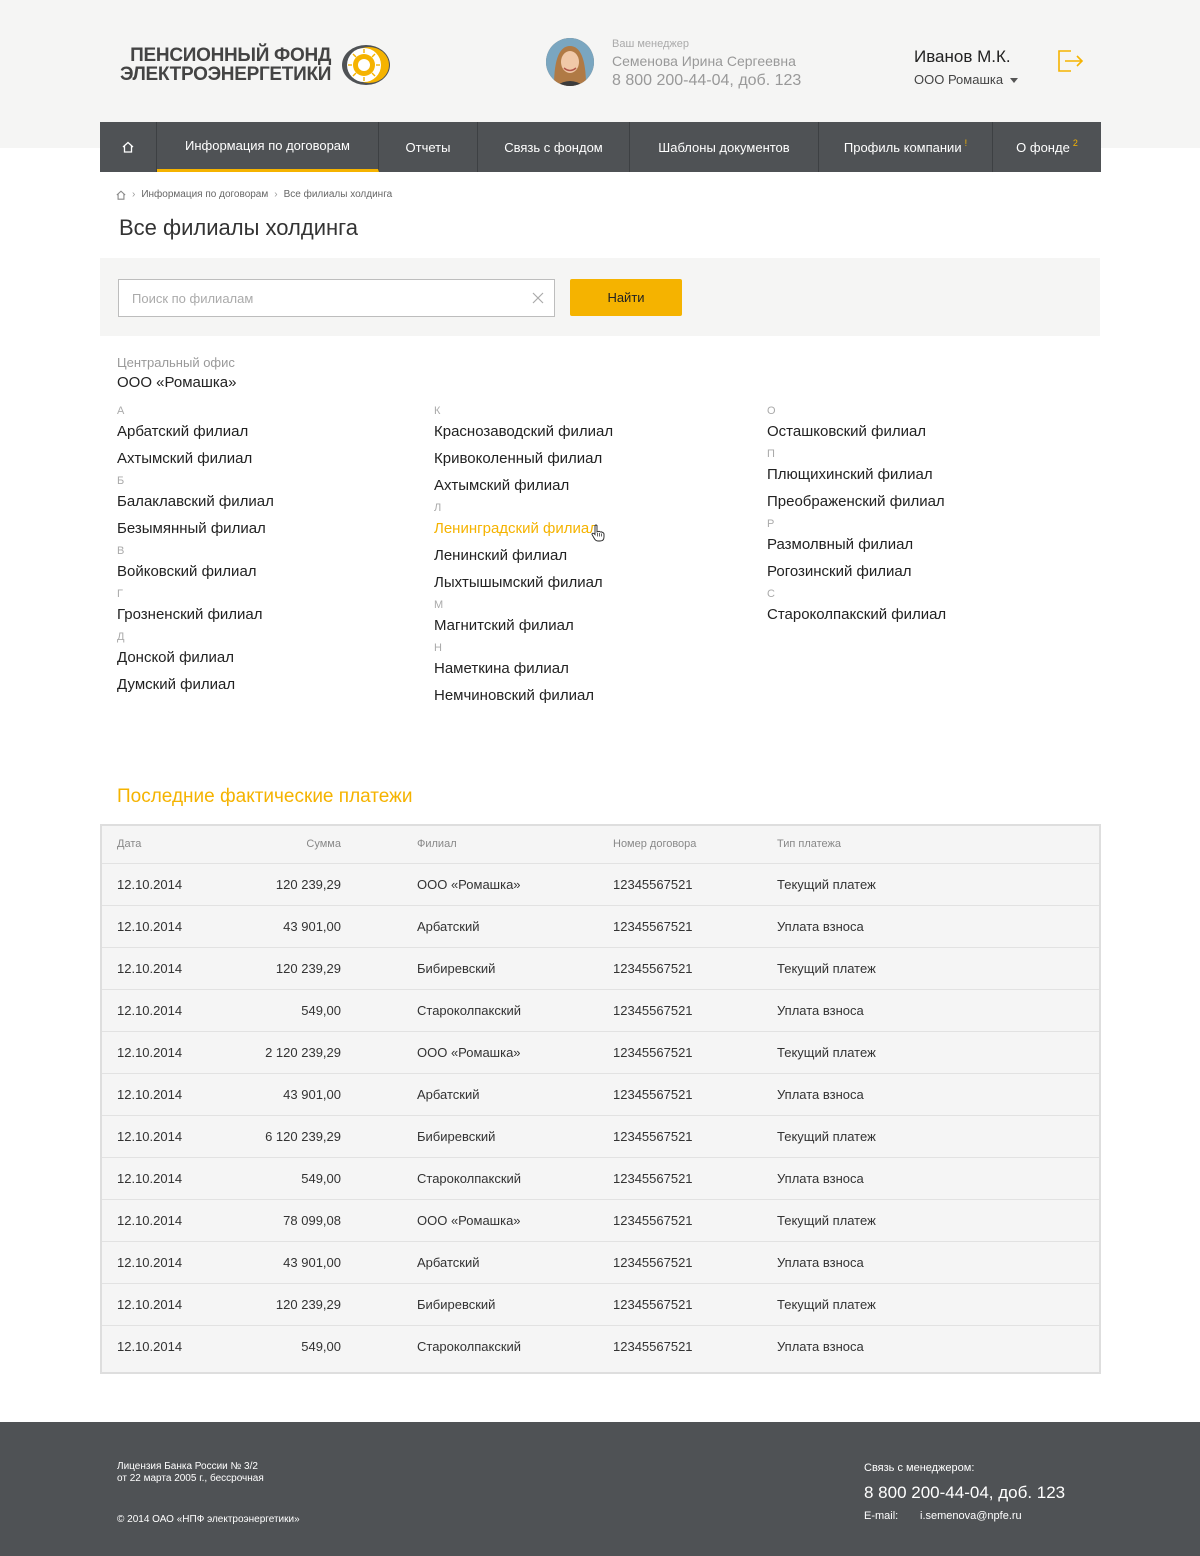 The height and width of the screenshot is (1556, 1200). Describe the element at coordinates (856, 474) in the screenshot. I see `branch-link: Плющихинский филиал` at that location.